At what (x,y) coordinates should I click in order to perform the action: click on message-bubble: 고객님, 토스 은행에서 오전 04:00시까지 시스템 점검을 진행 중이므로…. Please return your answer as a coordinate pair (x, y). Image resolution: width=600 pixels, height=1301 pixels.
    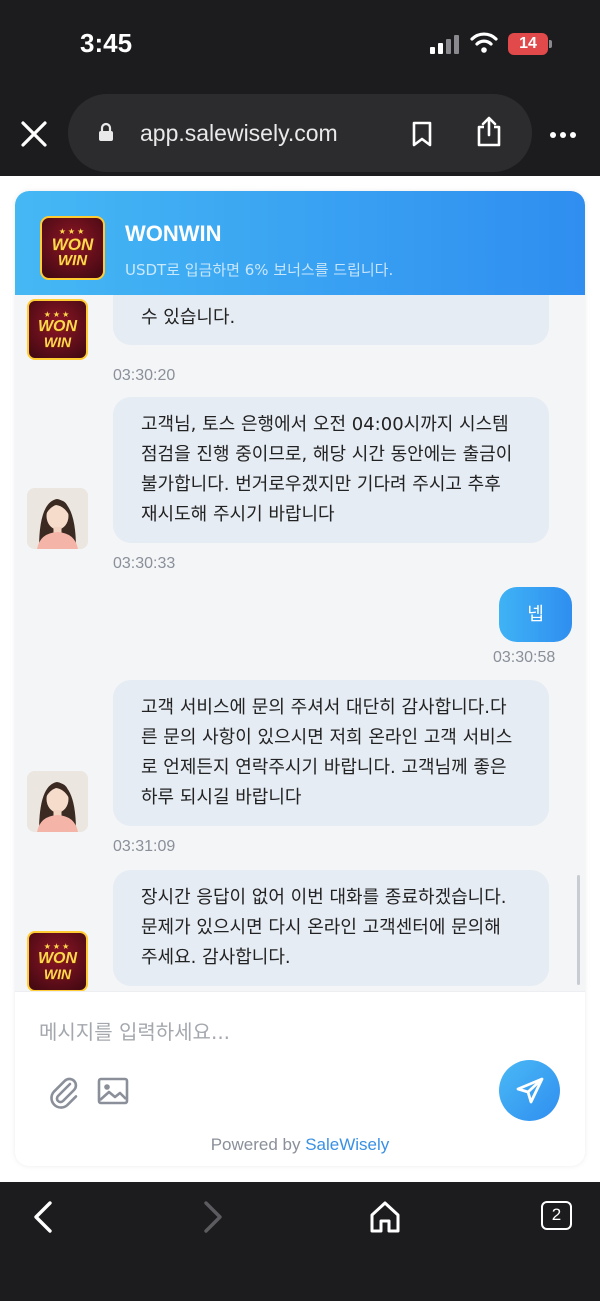
    Looking at the image, I should click on (331, 470).